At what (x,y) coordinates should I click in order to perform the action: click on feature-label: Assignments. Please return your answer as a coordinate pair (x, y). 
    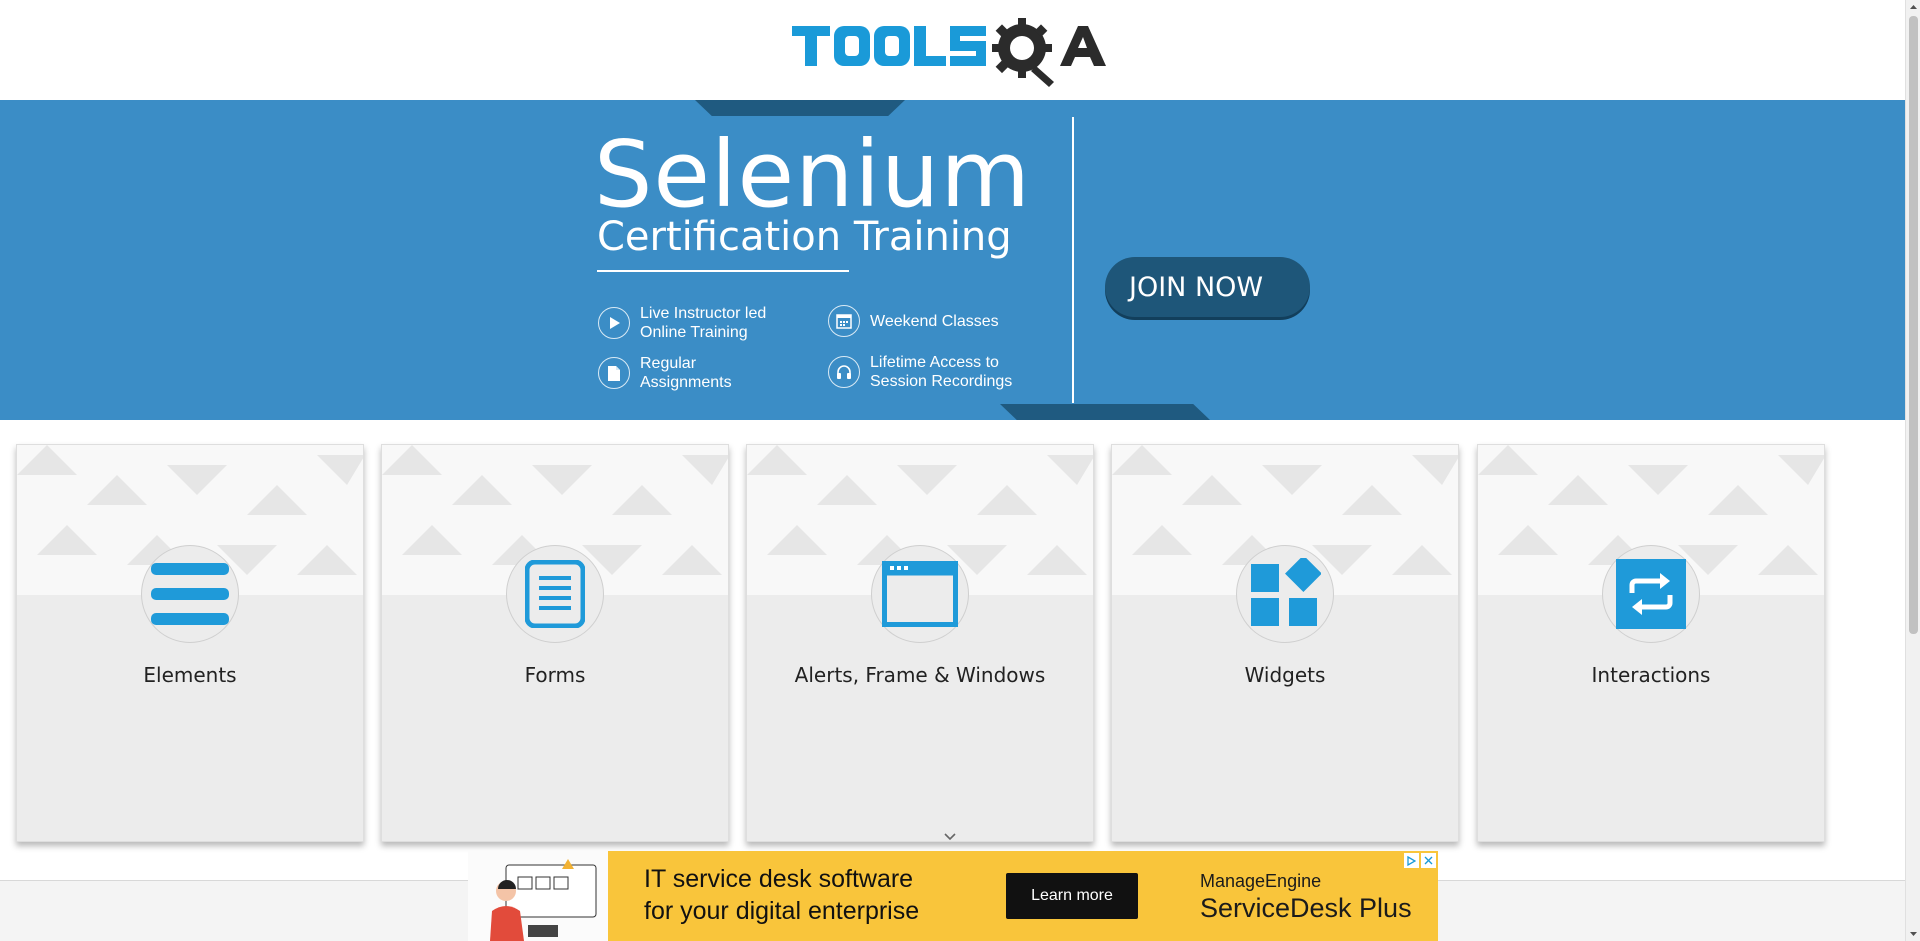
    Looking at the image, I should click on (686, 382).